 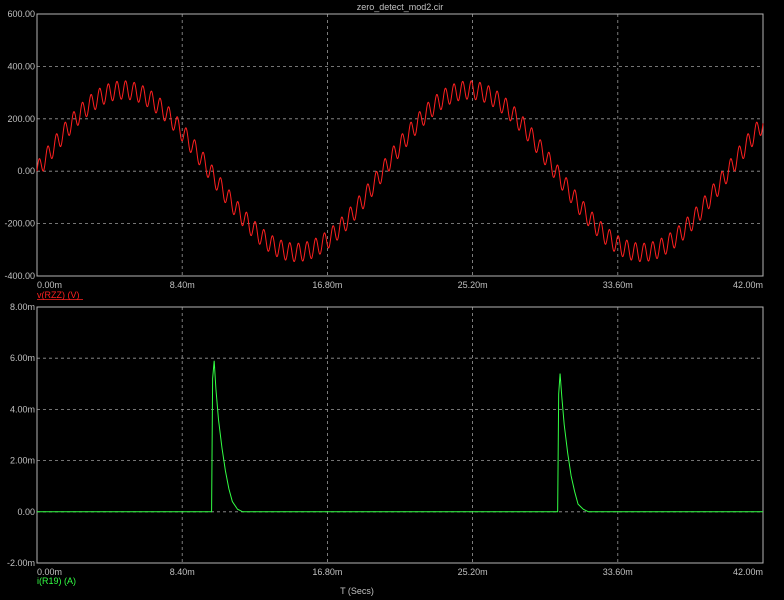 I want to click on x-axis-title: T (Secs), so click(x=357, y=591).